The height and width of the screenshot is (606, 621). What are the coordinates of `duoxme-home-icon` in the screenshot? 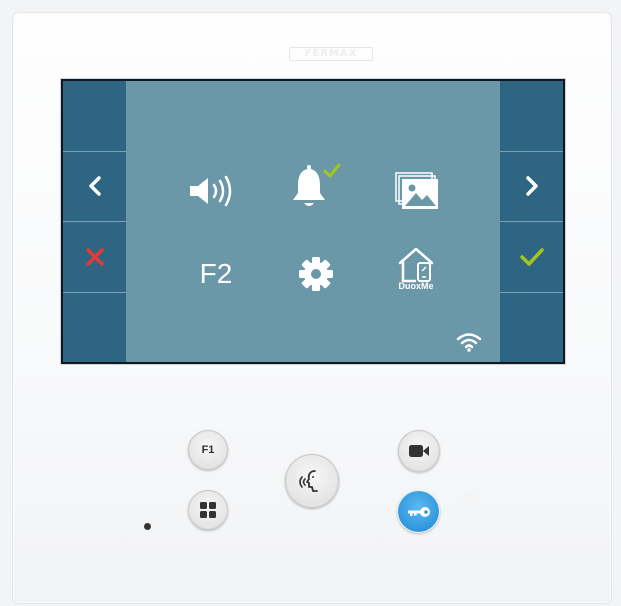 It's located at (416, 265).